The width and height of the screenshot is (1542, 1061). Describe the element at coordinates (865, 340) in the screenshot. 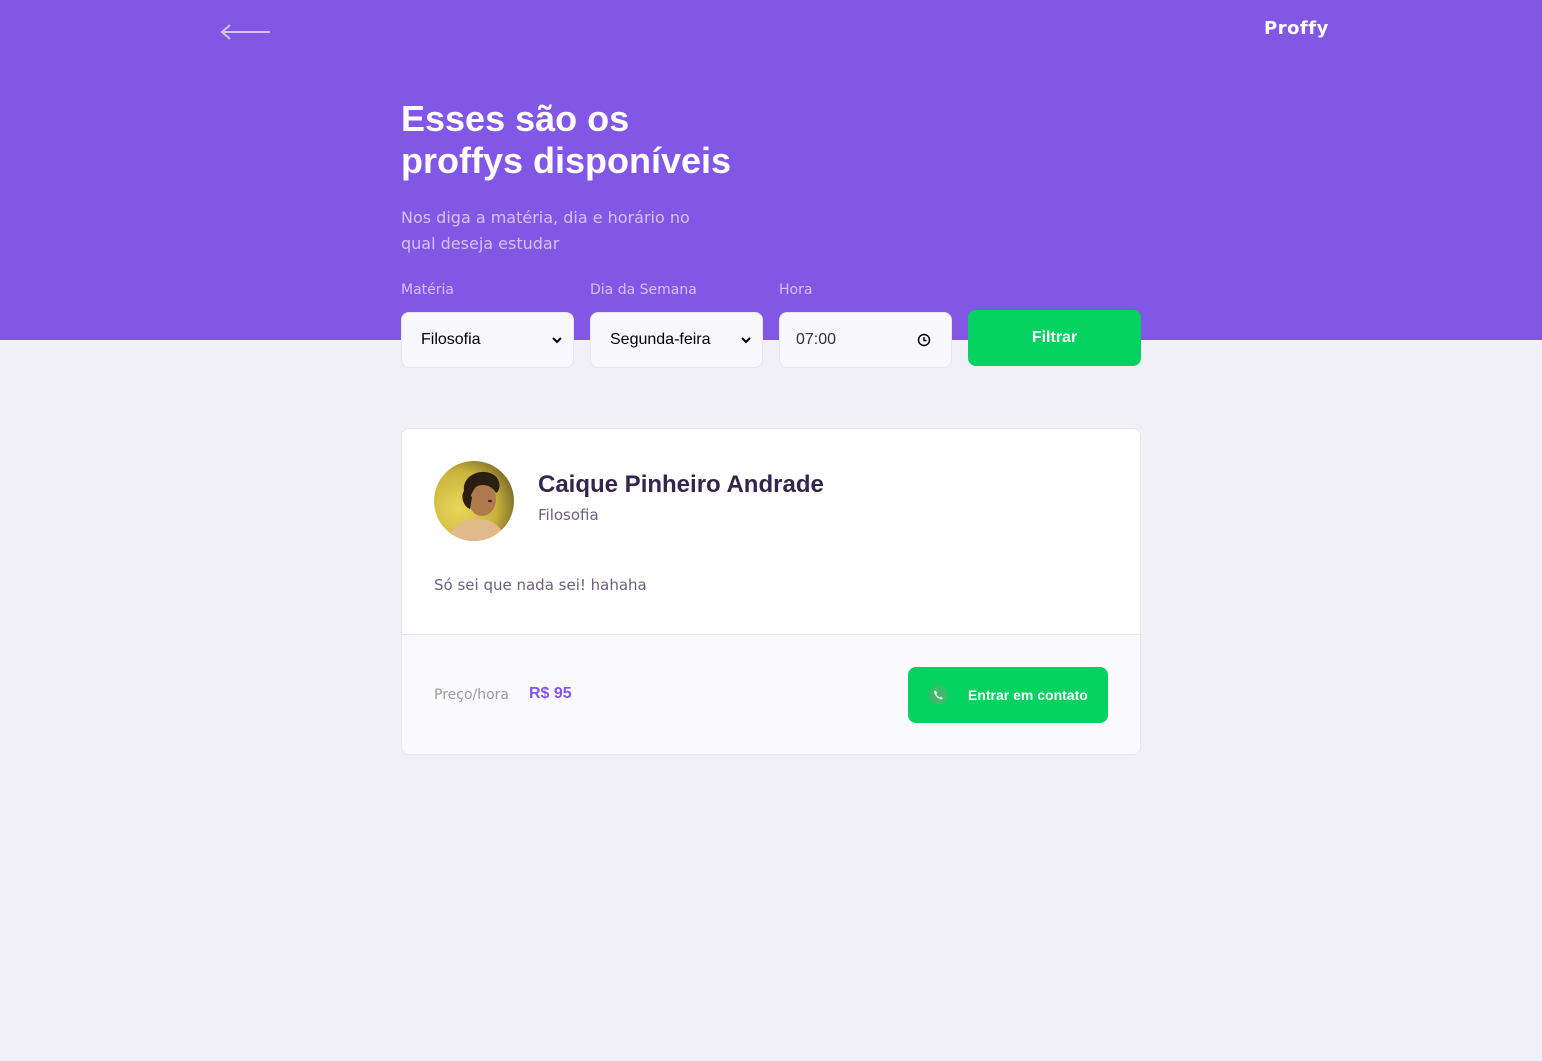

I see `time-input: 07:00` at that location.